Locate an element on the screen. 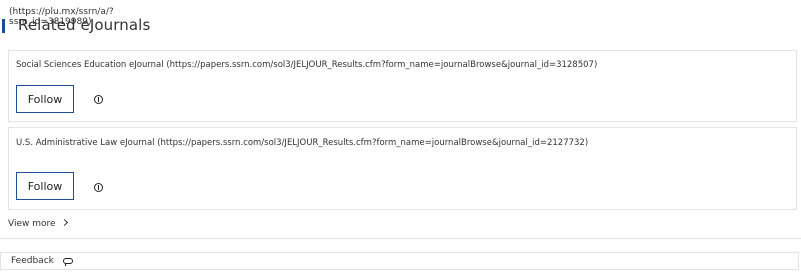  divider is located at coordinates (400, 238).